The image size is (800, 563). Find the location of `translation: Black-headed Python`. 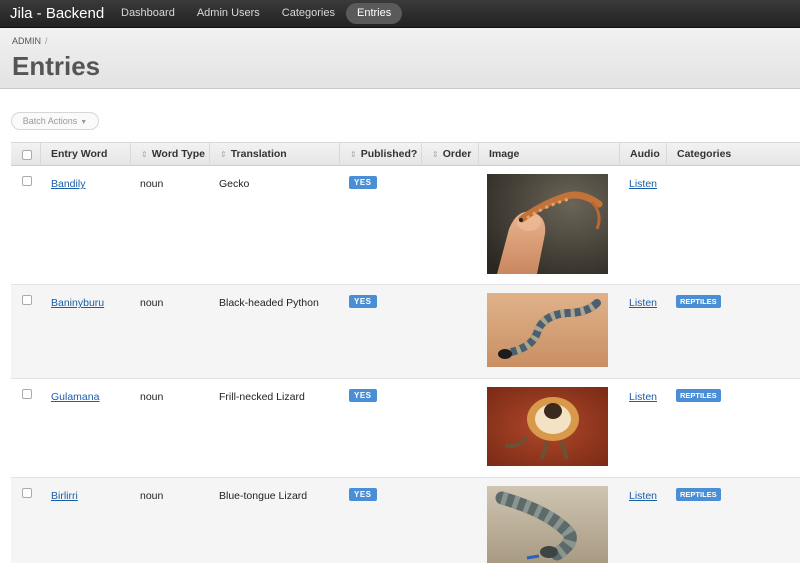

translation: Black-headed Python is located at coordinates (269, 303).